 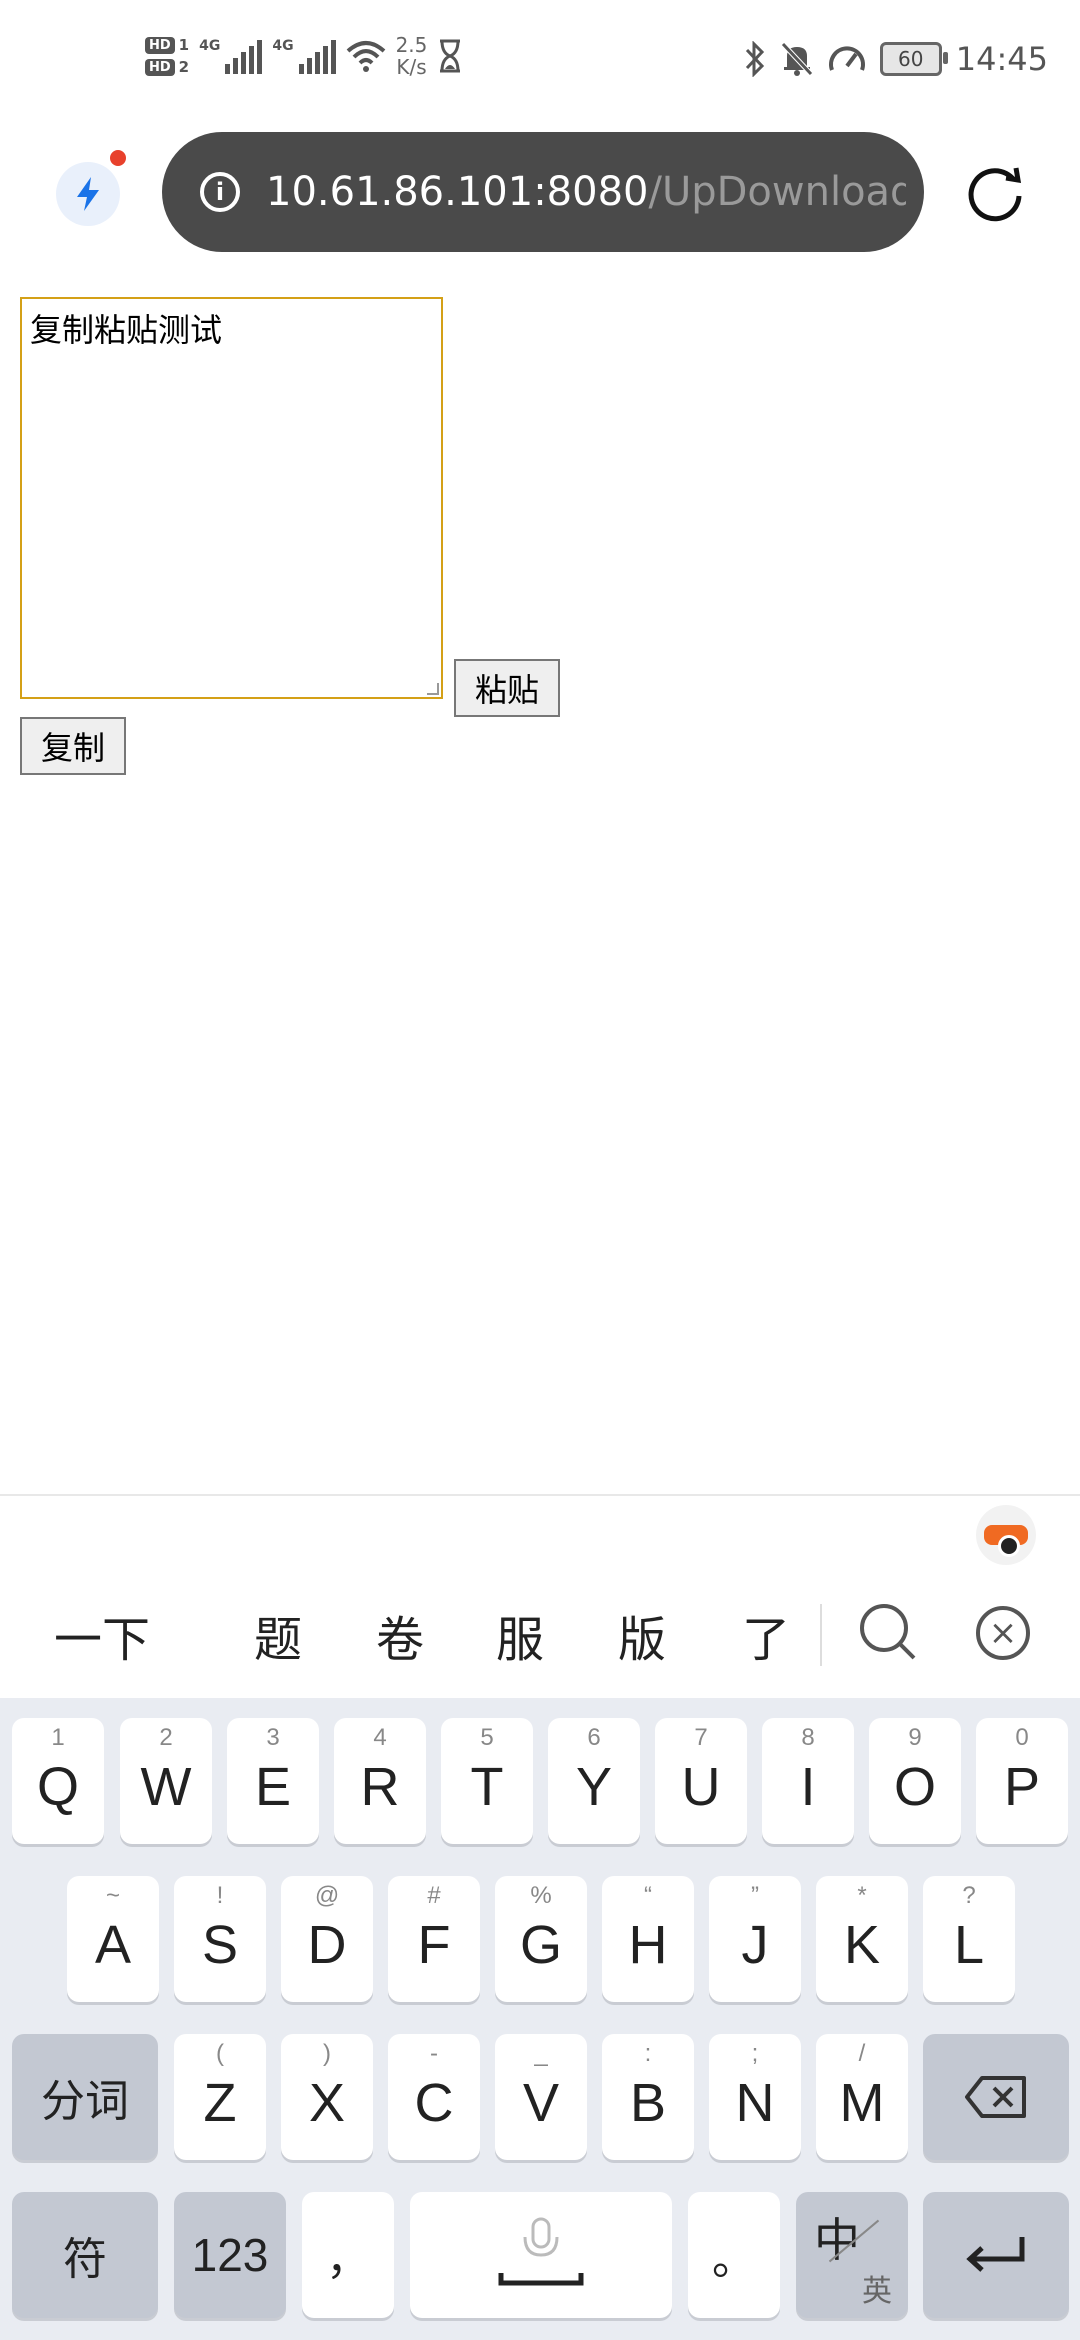 What do you see at coordinates (995, 193) in the screenshot?
I see `reload-icon` at bounding box center [995, 193].